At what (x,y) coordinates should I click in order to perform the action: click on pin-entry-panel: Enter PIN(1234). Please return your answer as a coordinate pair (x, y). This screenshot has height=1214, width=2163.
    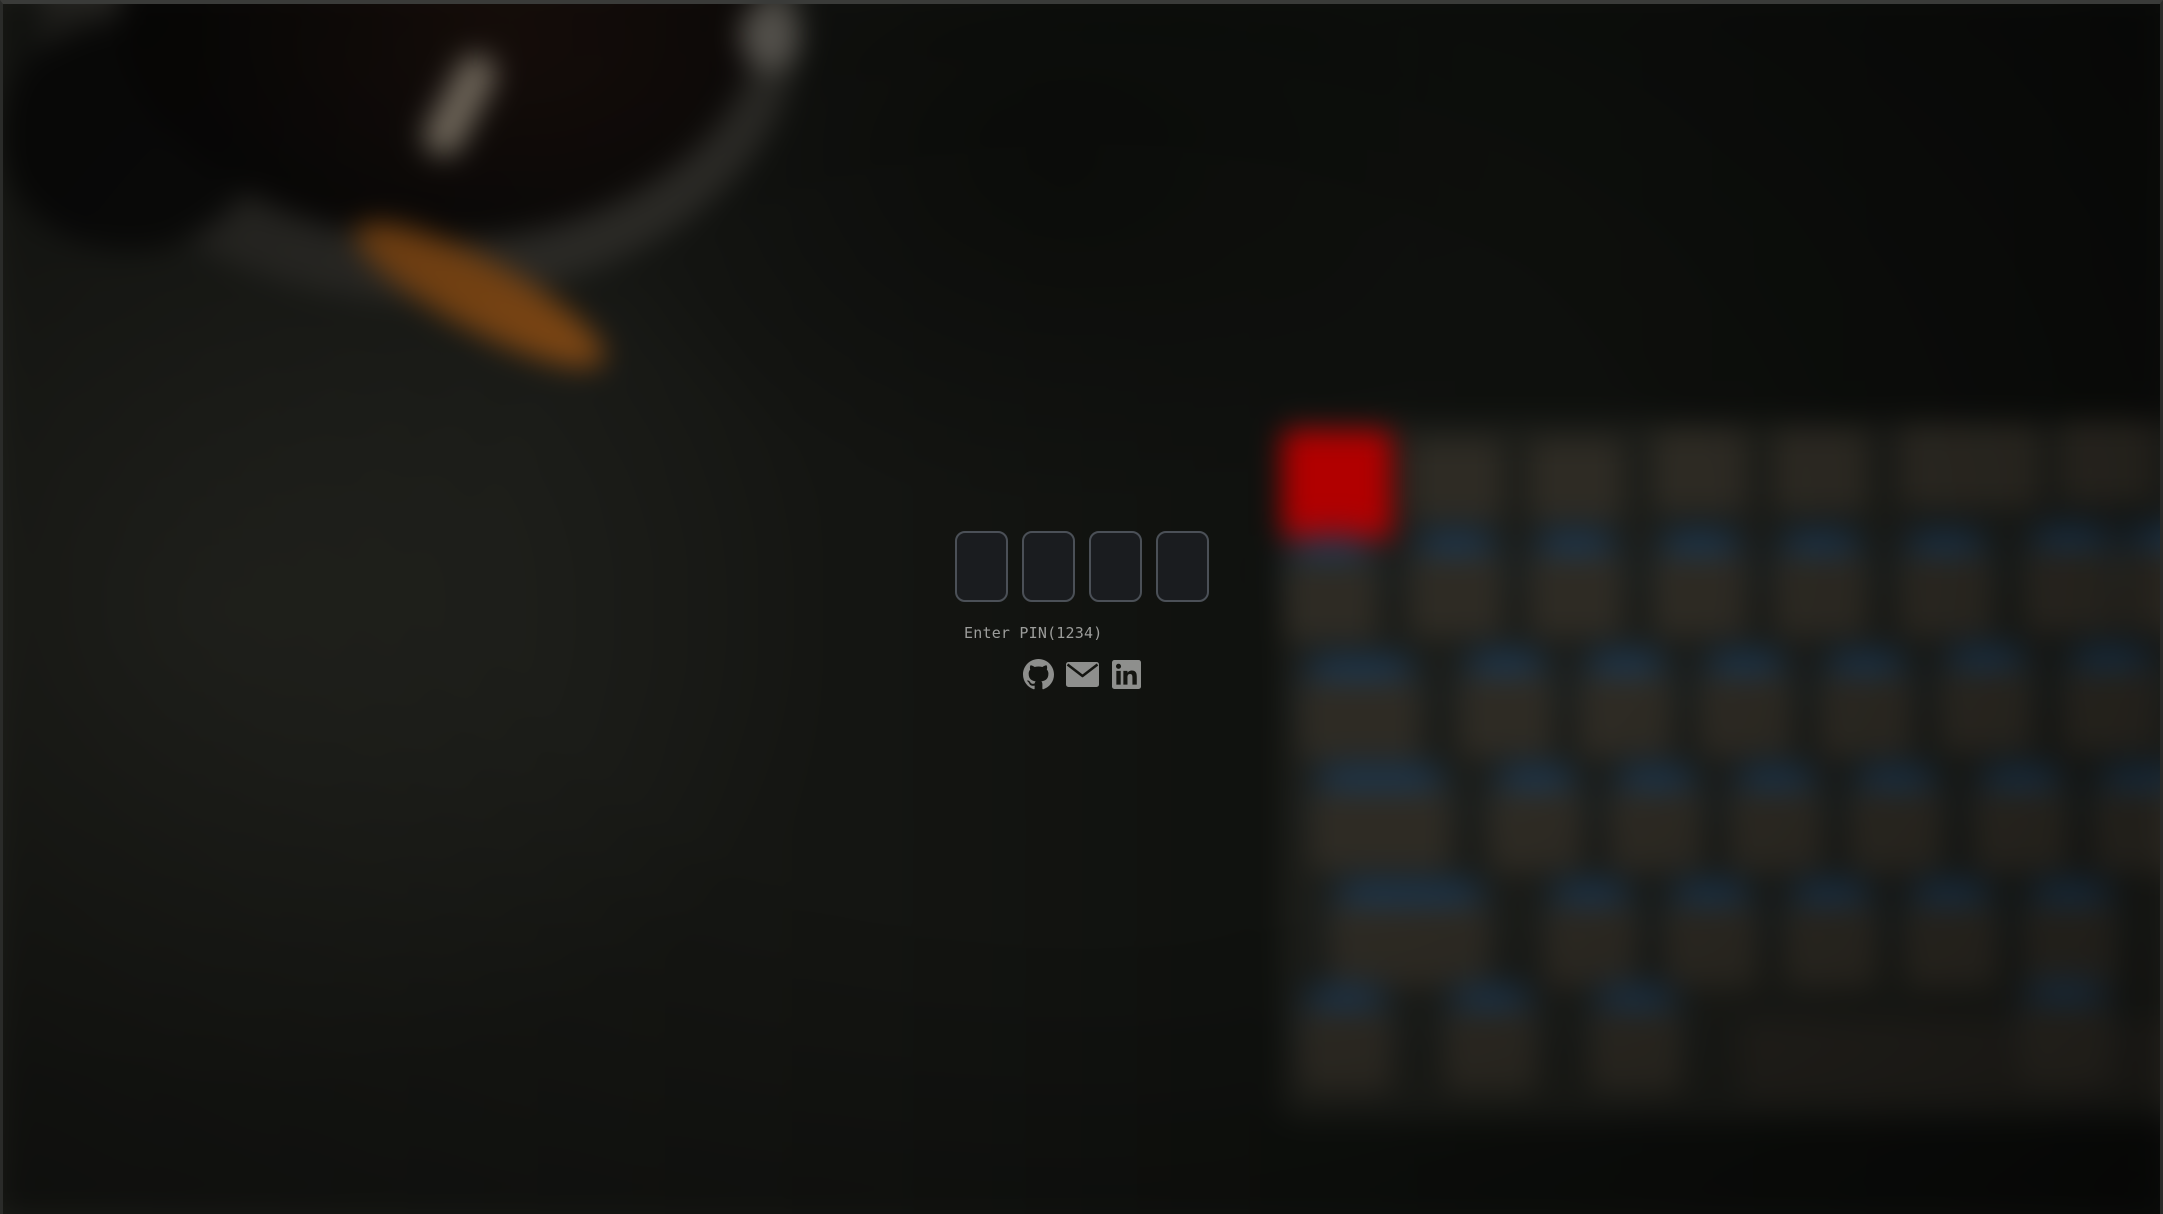
    Looking at the image, I should click on (1085, 586).